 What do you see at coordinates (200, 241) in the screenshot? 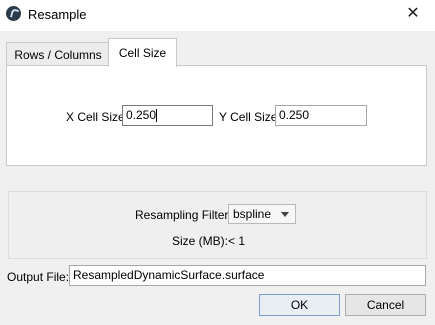
I see `size-mb-label: Size (MB):` at bounding box center [200, 241].